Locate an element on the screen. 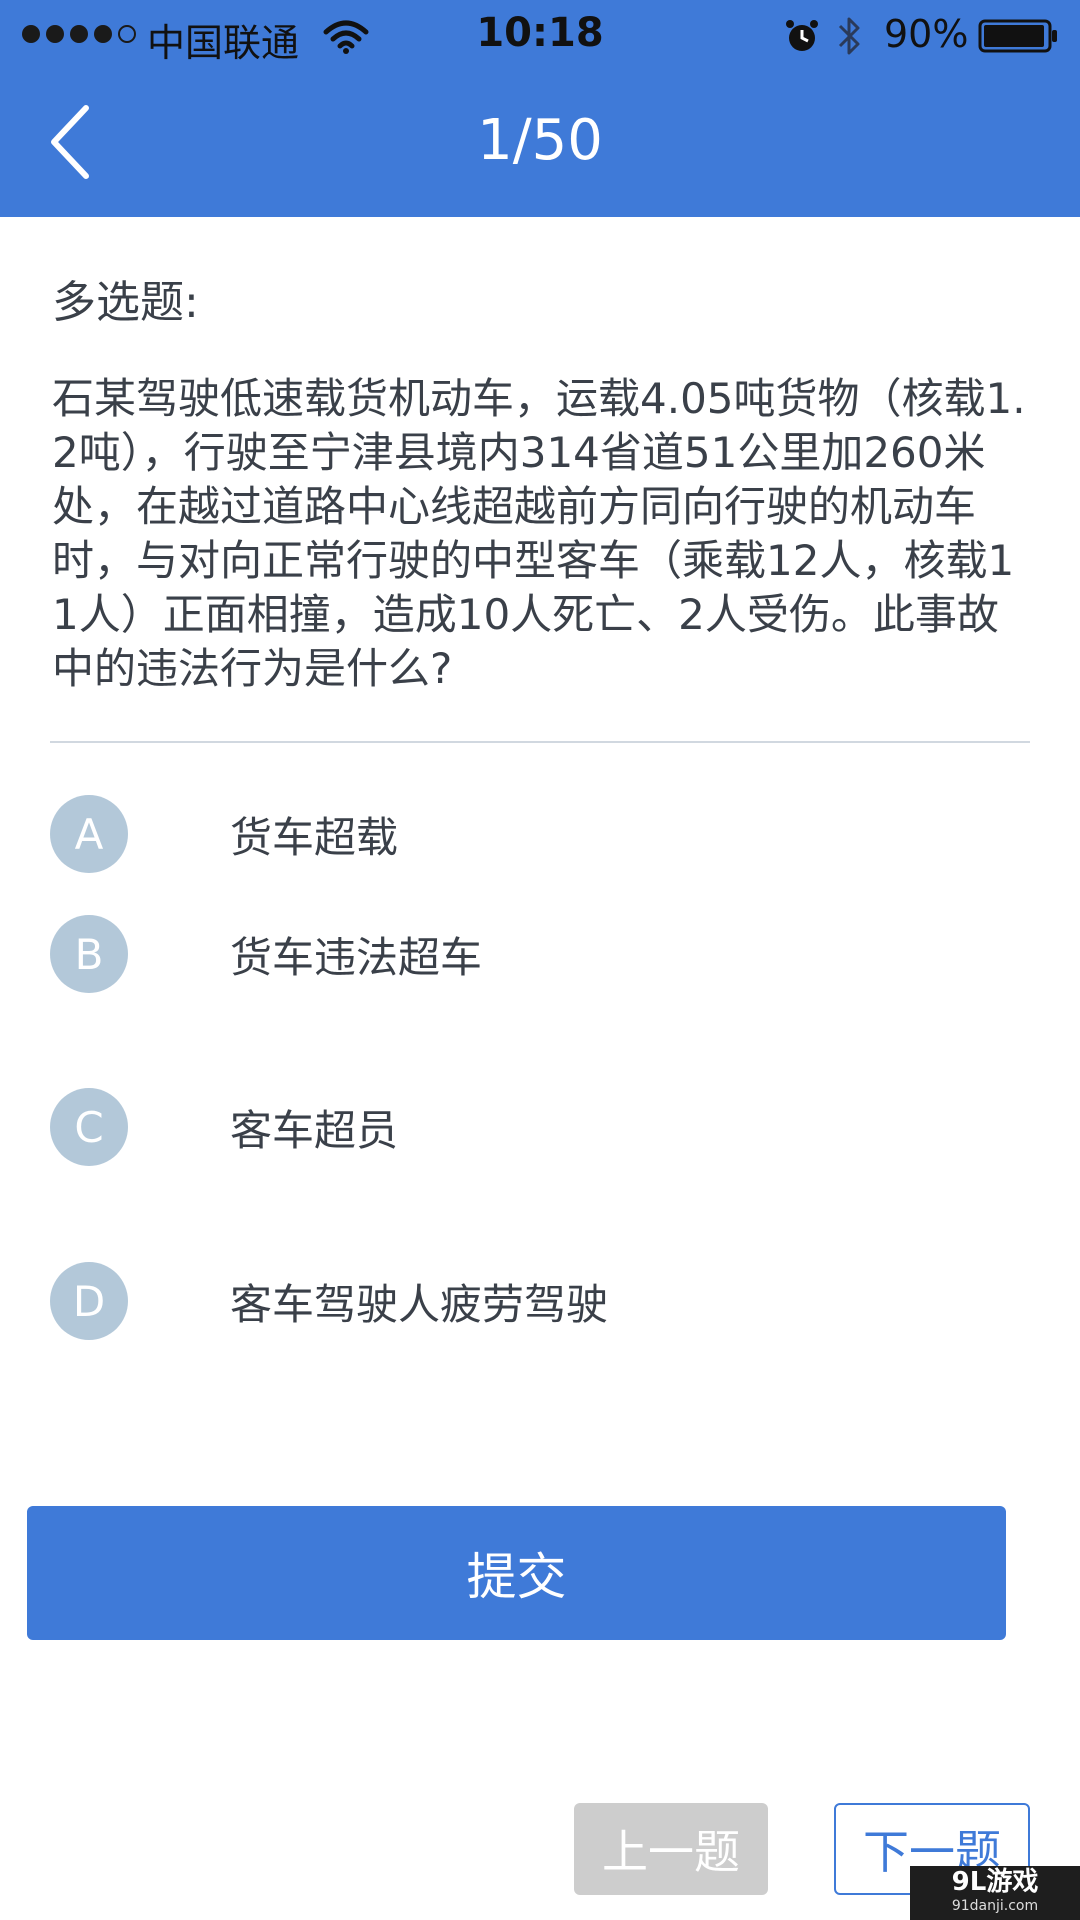  divider is located at coordinates (540, 742).